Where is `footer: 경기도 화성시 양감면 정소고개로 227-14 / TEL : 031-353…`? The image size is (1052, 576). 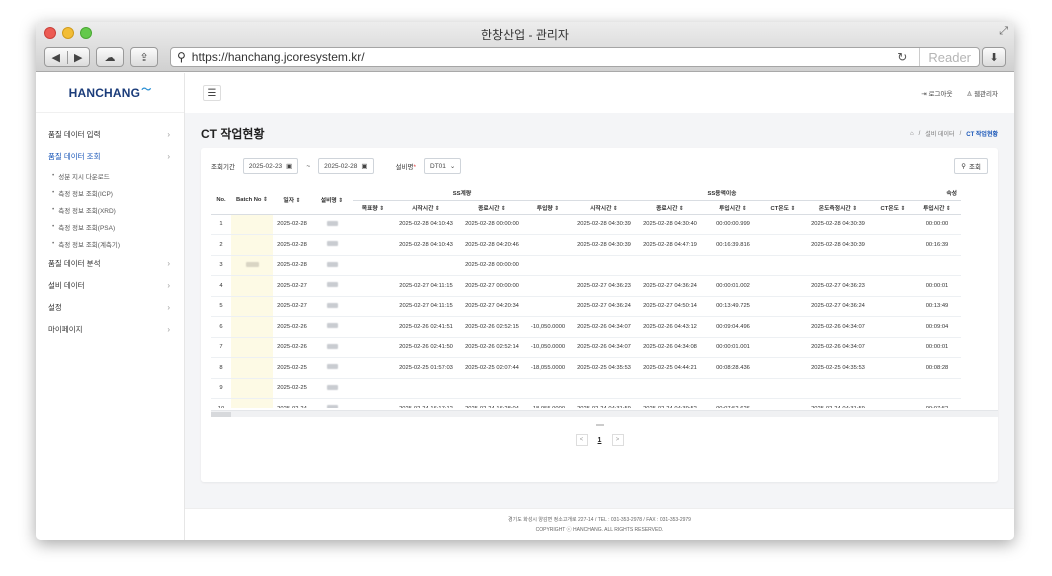
footer: 경기도 화성시 양감면 정소고개로 227-14 / TEL : 031-353… is located at coordinates (599, 524).